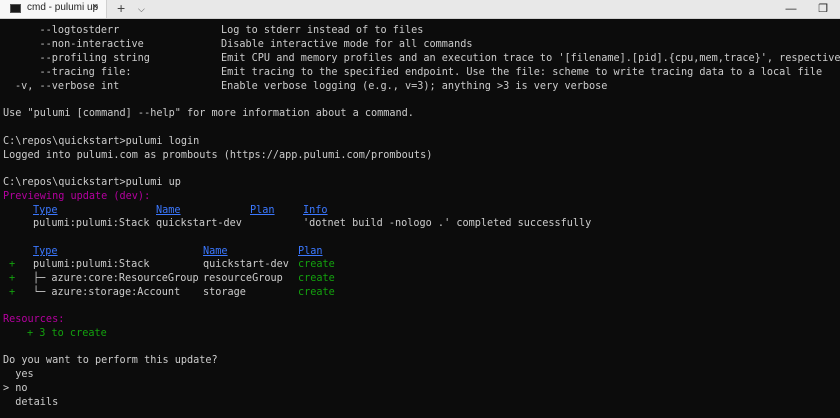  I want to click on confirm-question: Do you want to perform this update?, so click(110, 360).